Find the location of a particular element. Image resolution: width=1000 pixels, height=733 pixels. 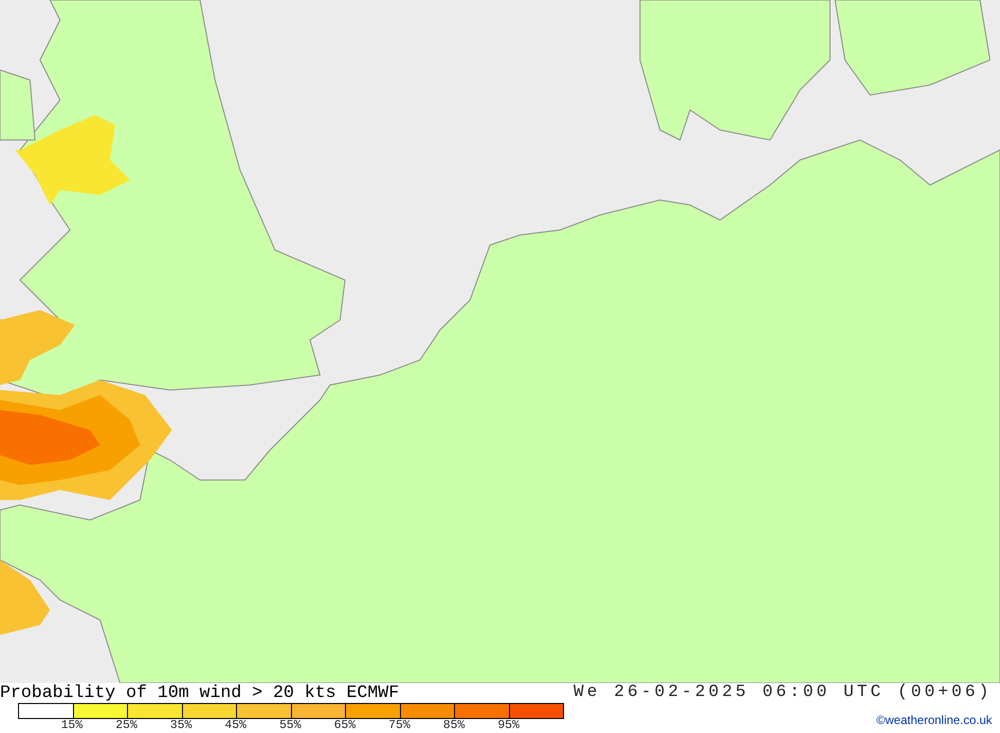

credit-link: ©weatheronline.co.uk is located at coordinates (934, 720).